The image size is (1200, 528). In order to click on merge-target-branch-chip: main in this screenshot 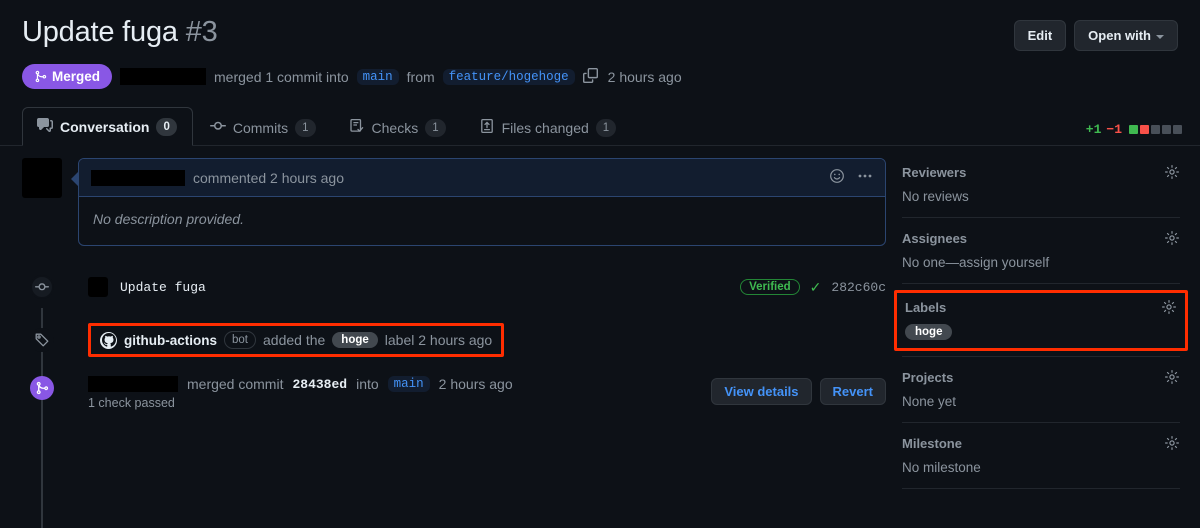, I will do `click(408, 384)`.